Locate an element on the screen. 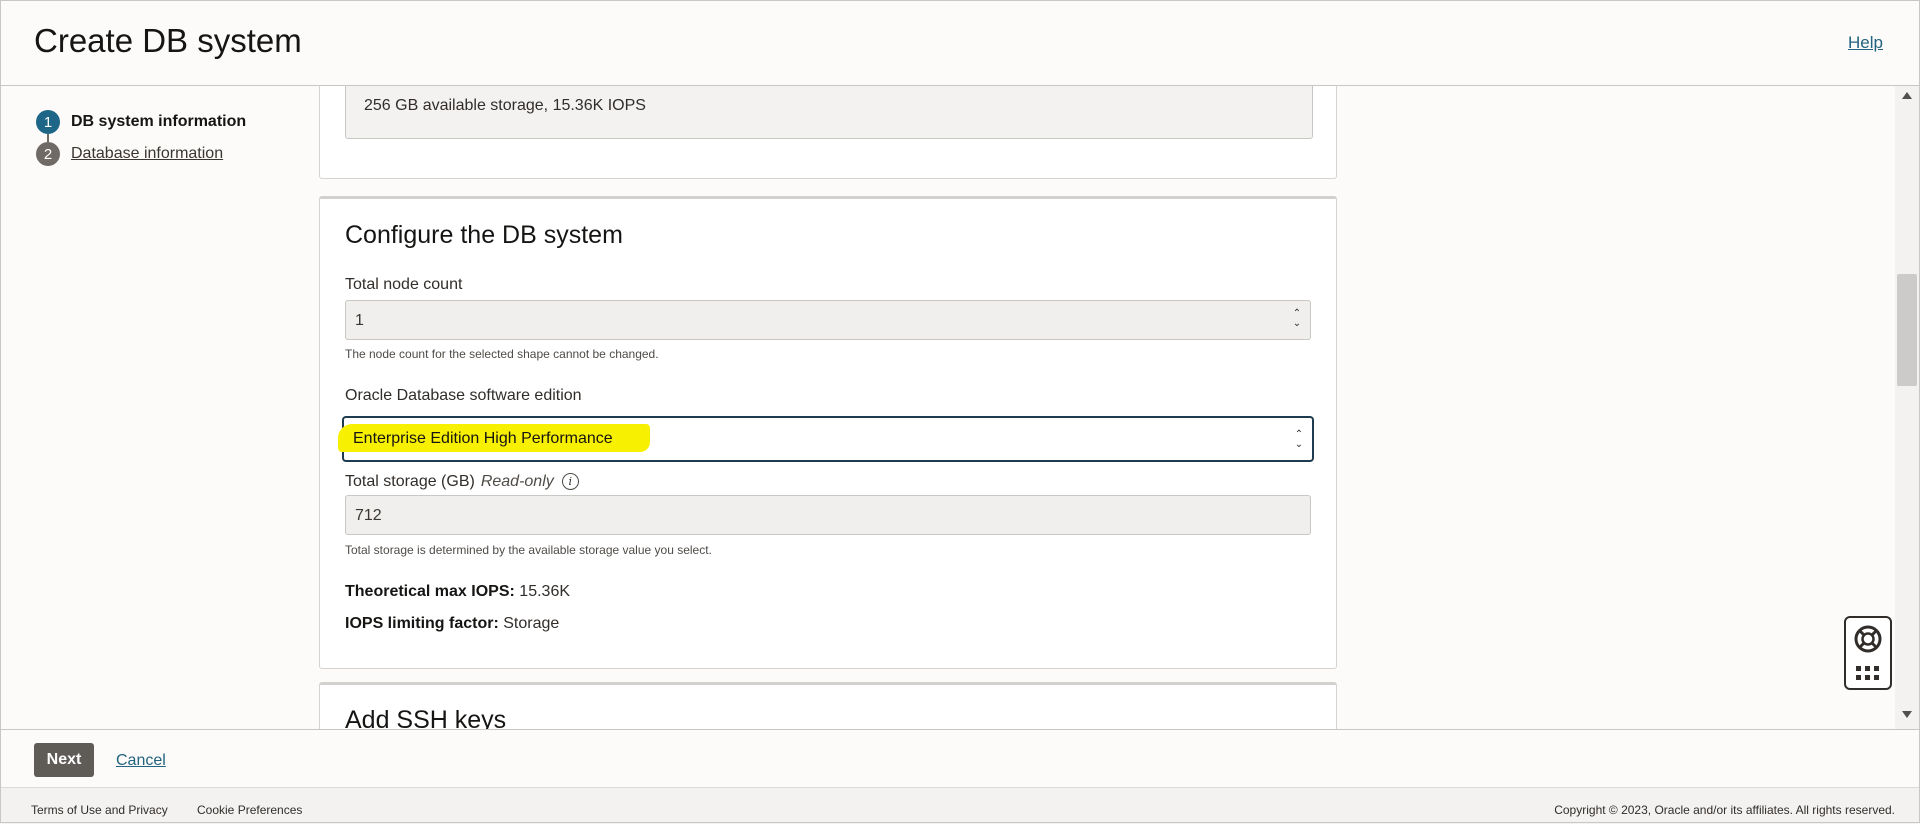 The image size is (1920, 824). grid-icon is located at coordinates (1868, 673).